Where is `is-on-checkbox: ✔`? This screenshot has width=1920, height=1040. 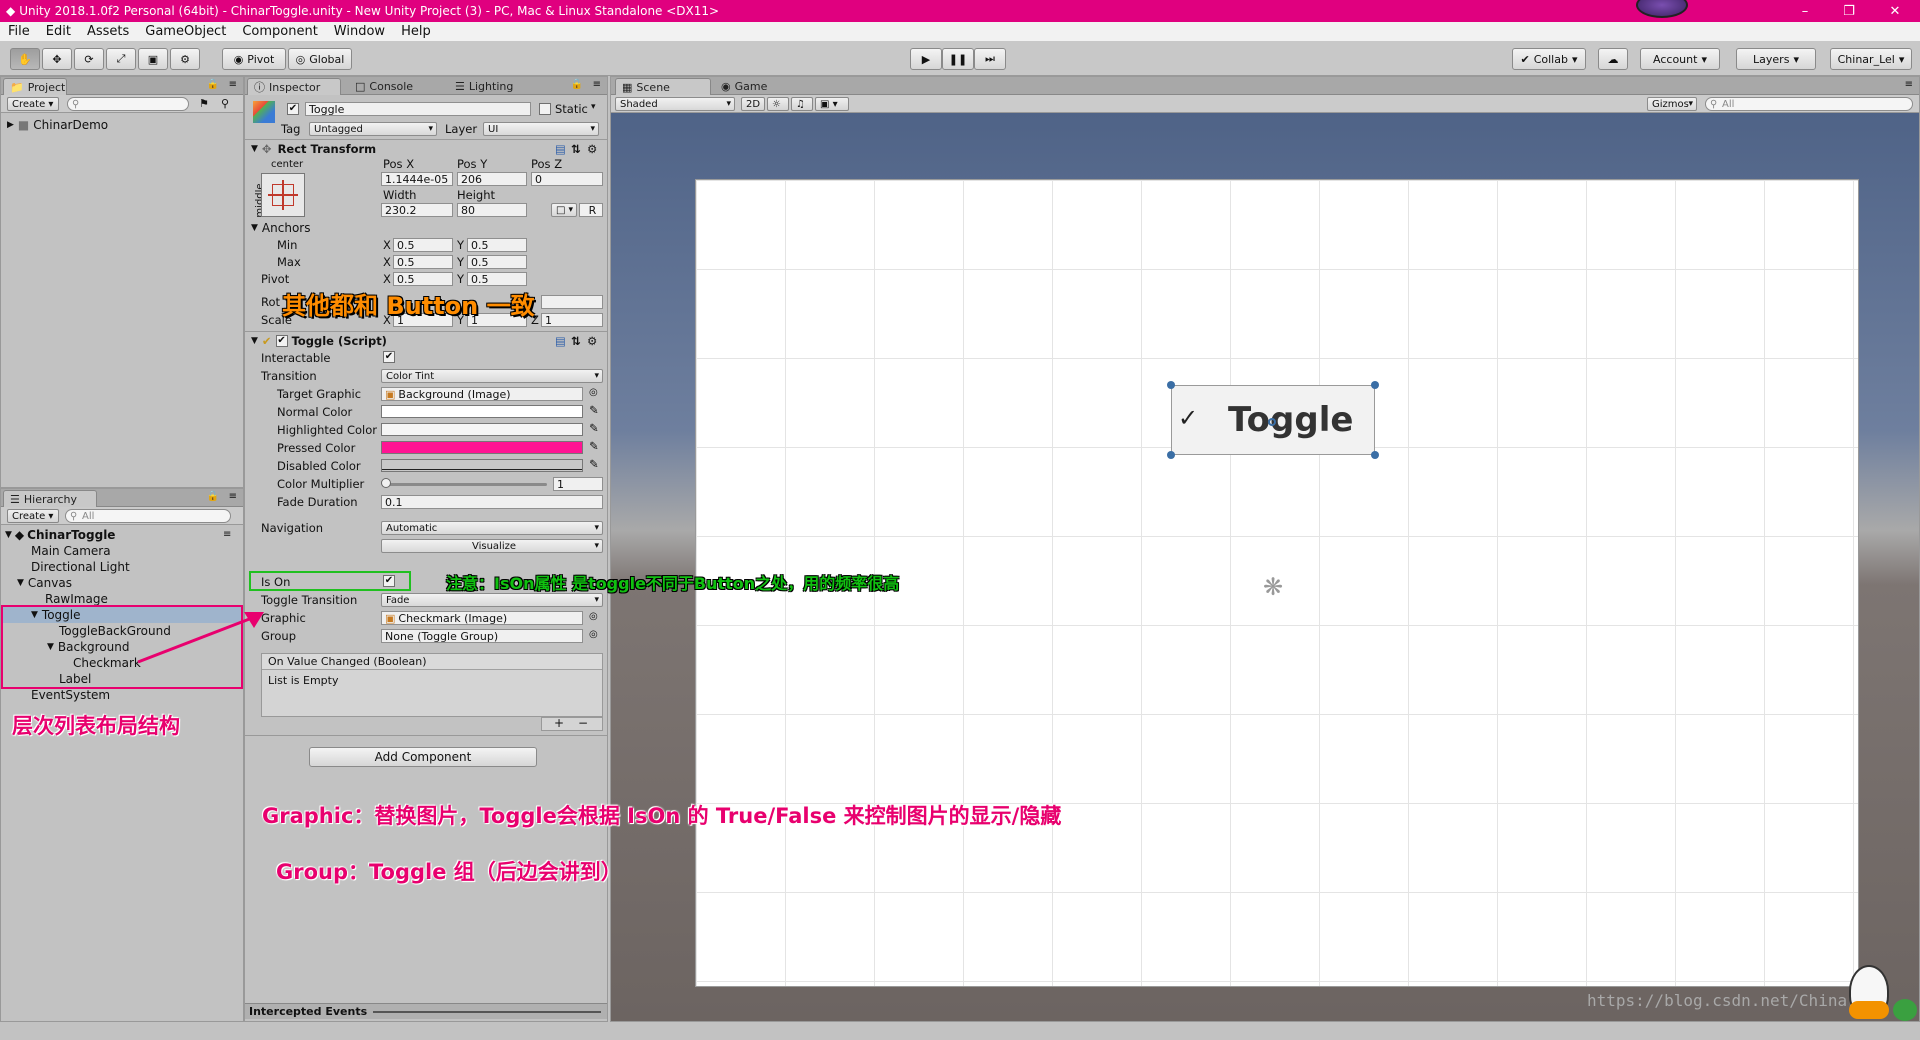 is-on-checkbox: ✔ is located at coordinates (389, 581).